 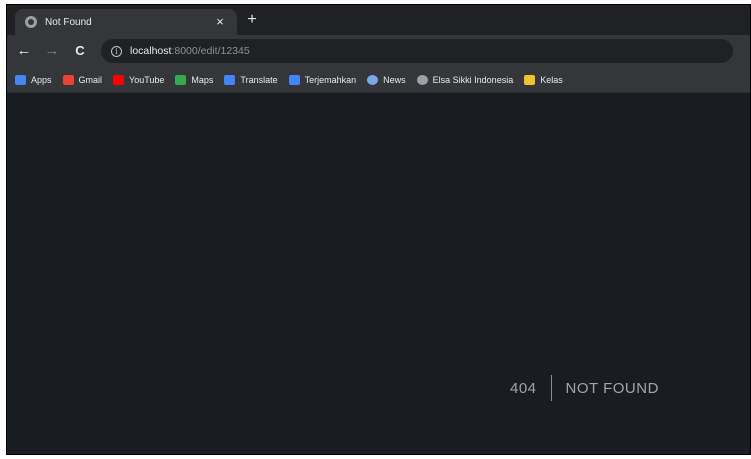 What do you see at coordinates (530, 79) in the screenshot?
I see `classroom-icon` at bounding box center [530, 79].